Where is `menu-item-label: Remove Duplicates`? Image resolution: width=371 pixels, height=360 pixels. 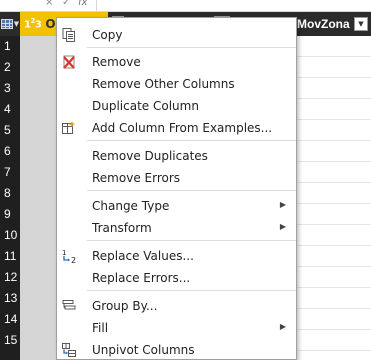
menu-item-label: Remove Duplicates is located at coordinates (150, 156).